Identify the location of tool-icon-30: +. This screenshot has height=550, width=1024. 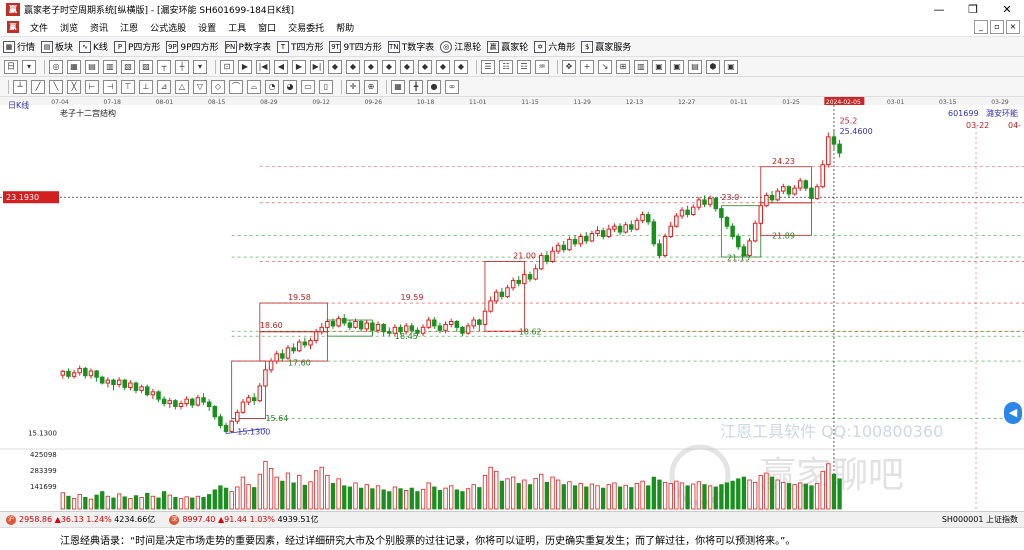
(587, 66).